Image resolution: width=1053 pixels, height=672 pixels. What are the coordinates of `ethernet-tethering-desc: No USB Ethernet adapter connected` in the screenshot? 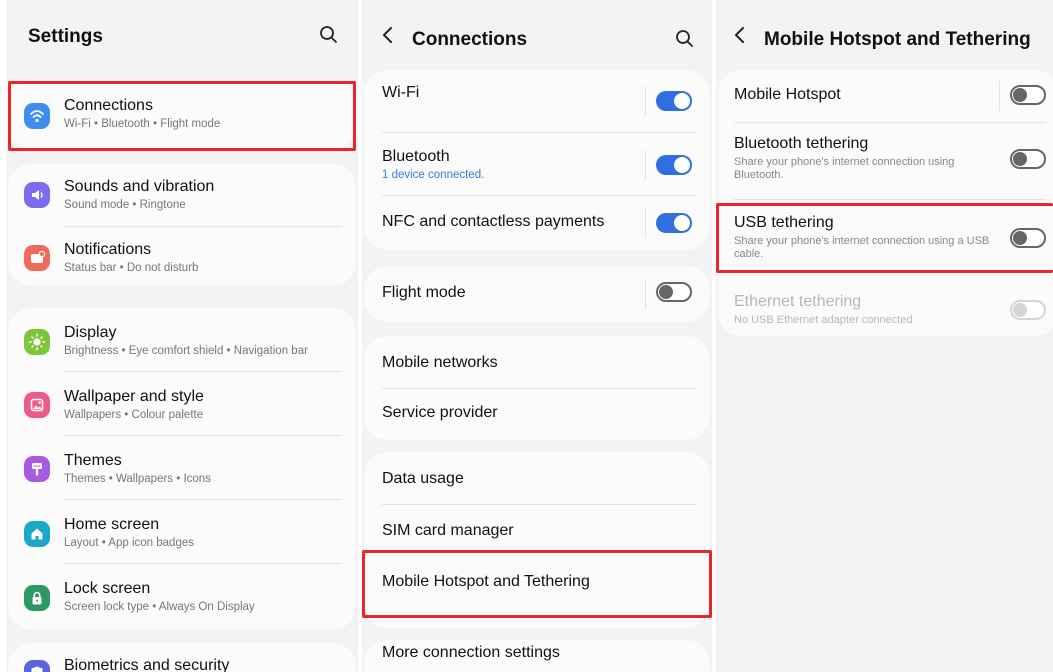 It's located at (823, 320).